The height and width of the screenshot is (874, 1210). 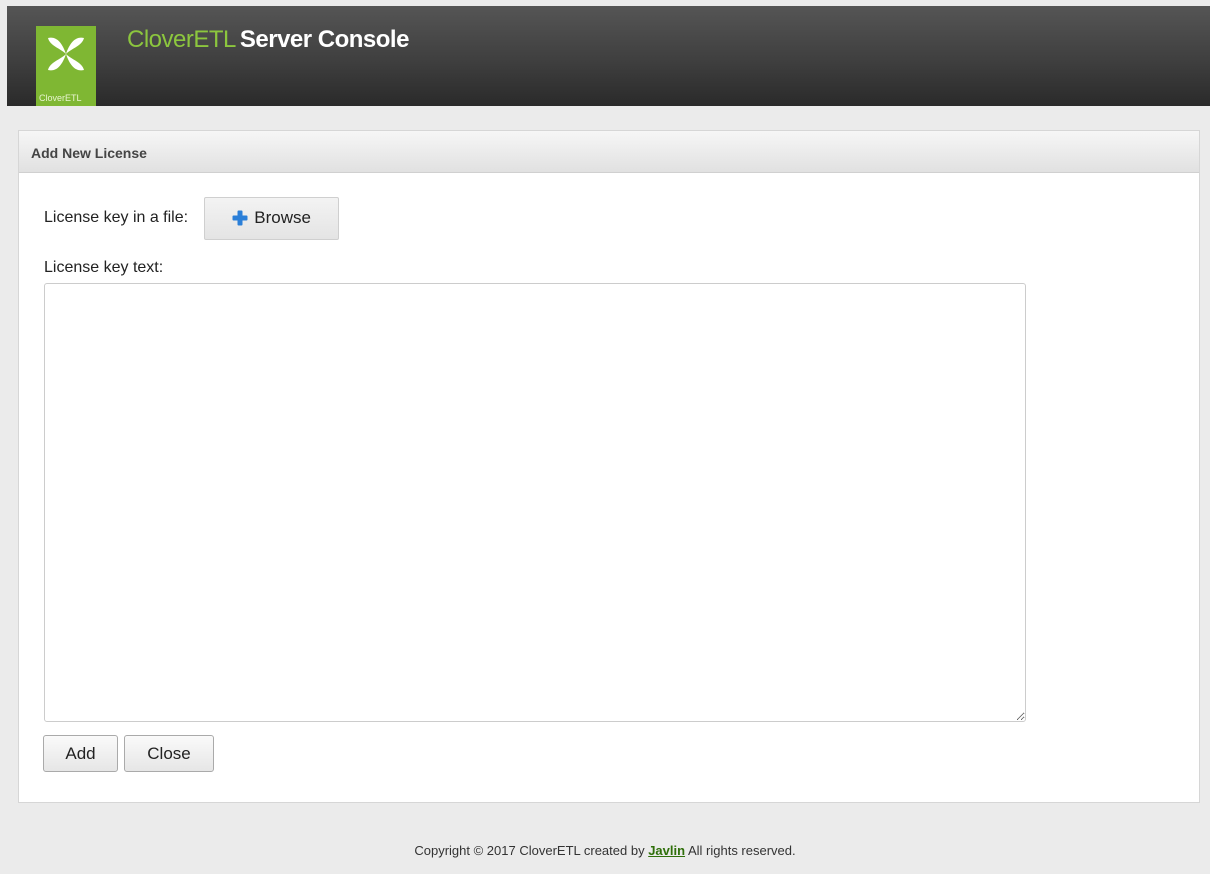 What do you see at coordinates (240, 218) in the screenshot?
I see `plus-icon` at bounding box center [240, 218].